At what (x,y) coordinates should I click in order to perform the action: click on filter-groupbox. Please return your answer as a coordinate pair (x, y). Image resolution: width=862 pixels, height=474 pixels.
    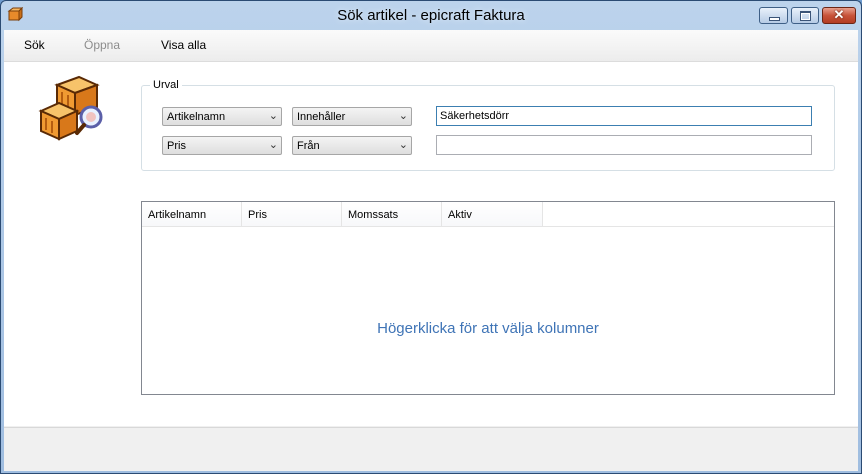
    Looking at the image, I should click on (488, 128).